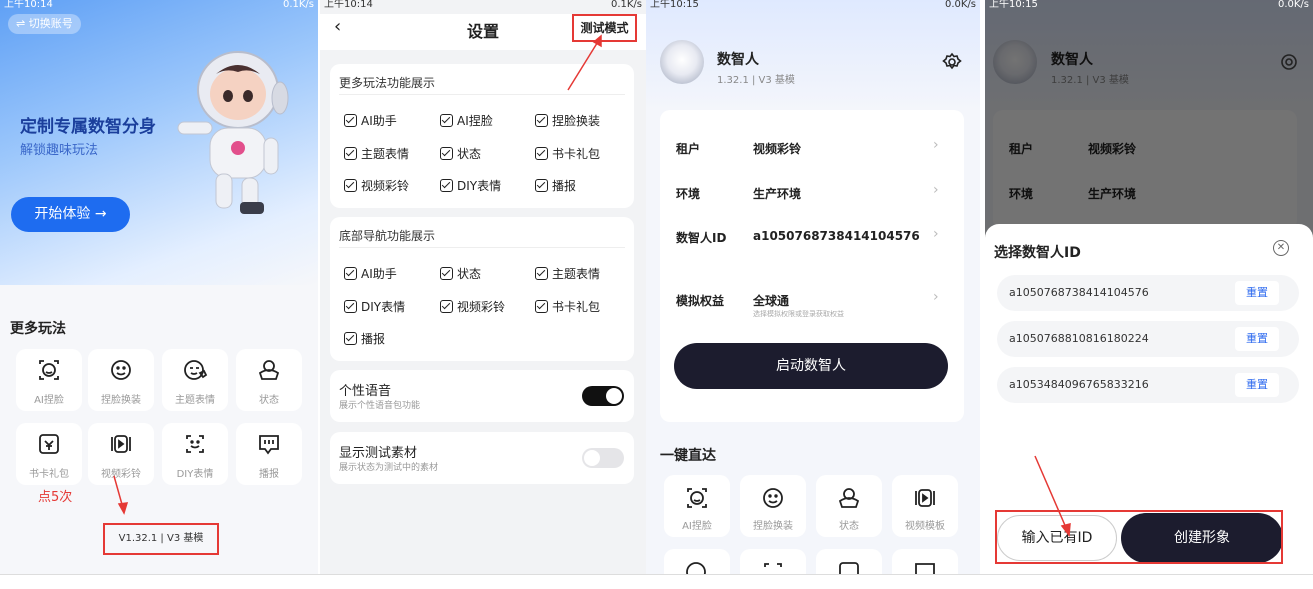  I want to click on tile-book-gift: 书卡礼包, so click(49, 454).